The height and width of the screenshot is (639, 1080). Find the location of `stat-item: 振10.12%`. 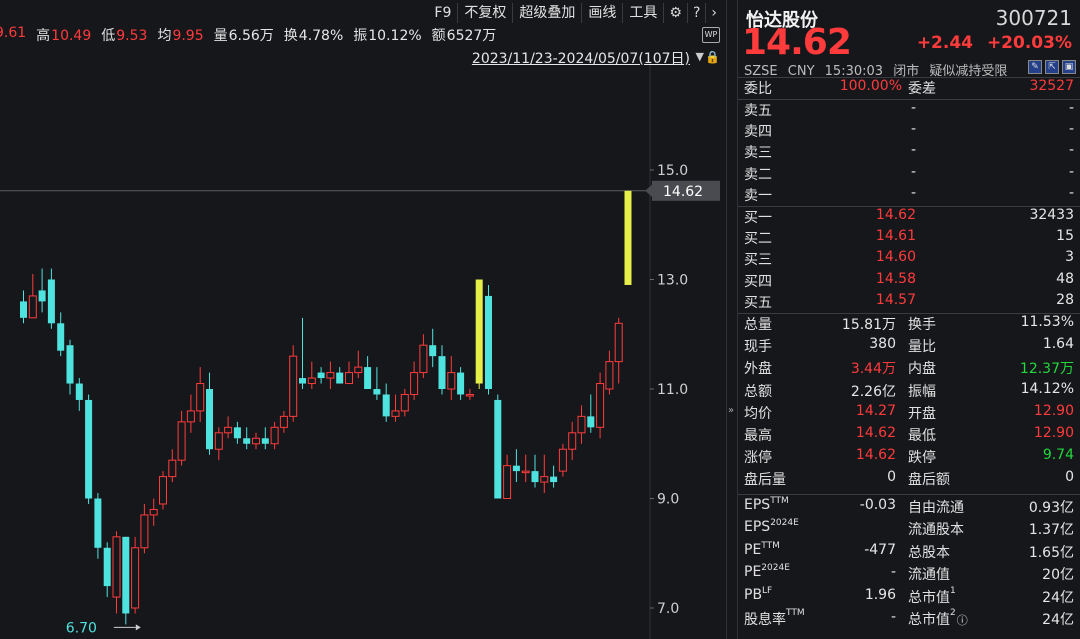

stat-item: 振10.12% is located at coordinates (387, 35).